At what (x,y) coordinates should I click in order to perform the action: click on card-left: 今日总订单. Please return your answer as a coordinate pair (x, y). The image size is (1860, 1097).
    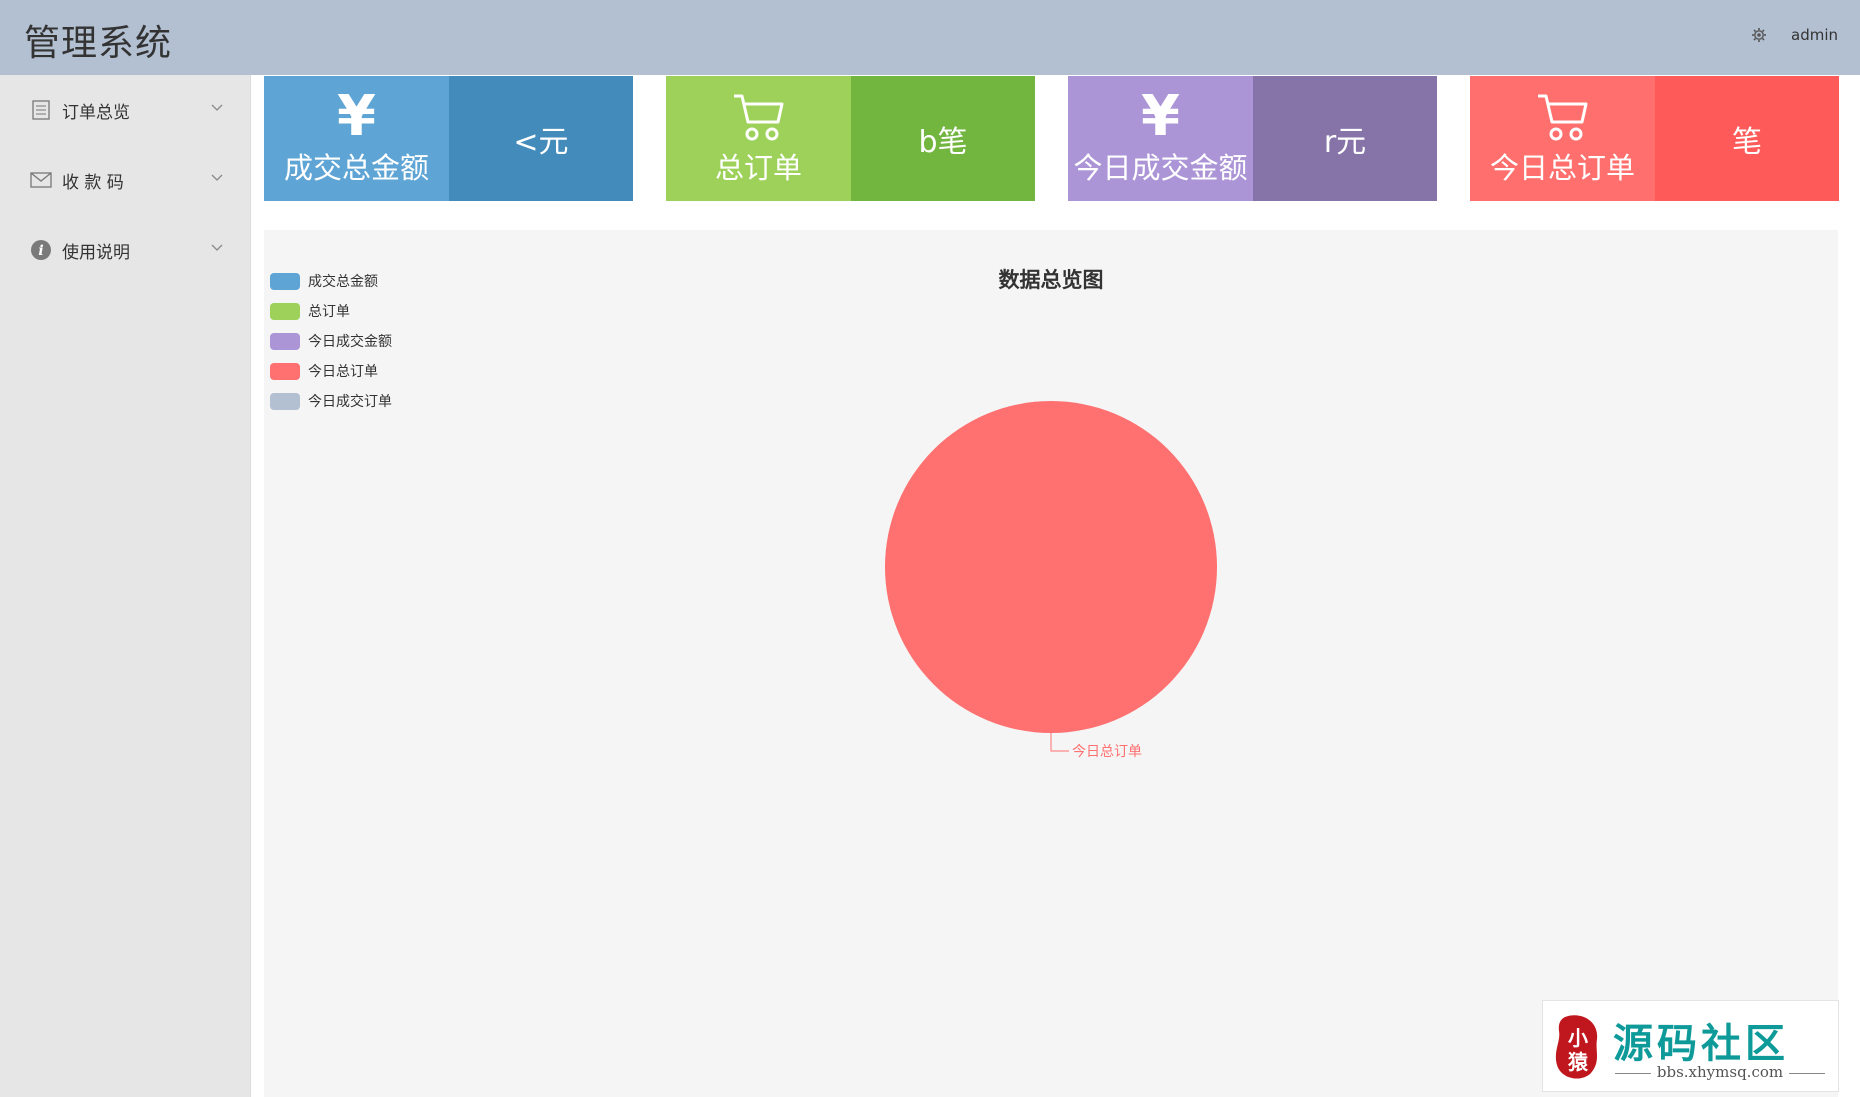
    Looking at the image, I should click on (1562, 138).